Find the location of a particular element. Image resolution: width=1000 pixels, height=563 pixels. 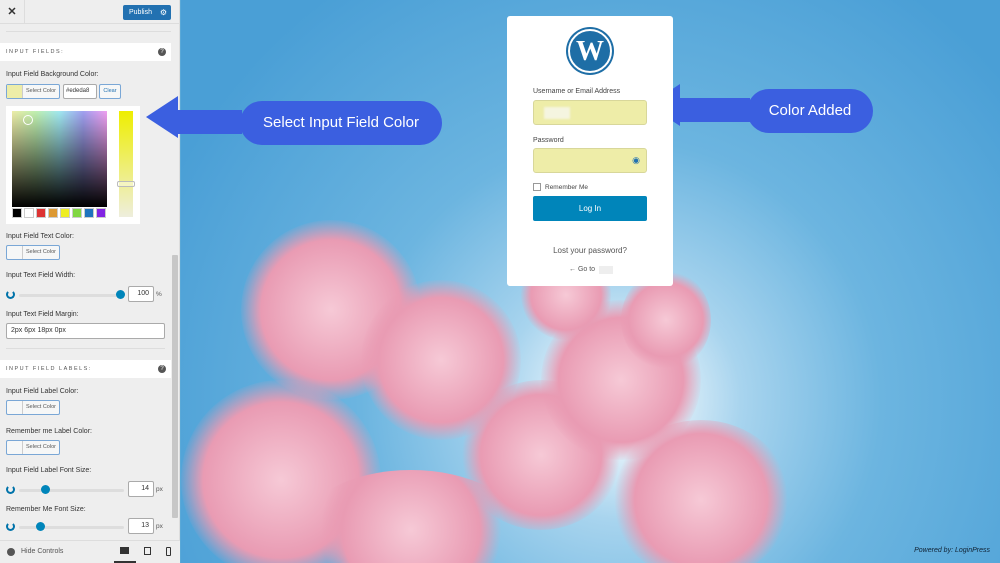

clear-button: Clear is located at coordinates (110, 91).